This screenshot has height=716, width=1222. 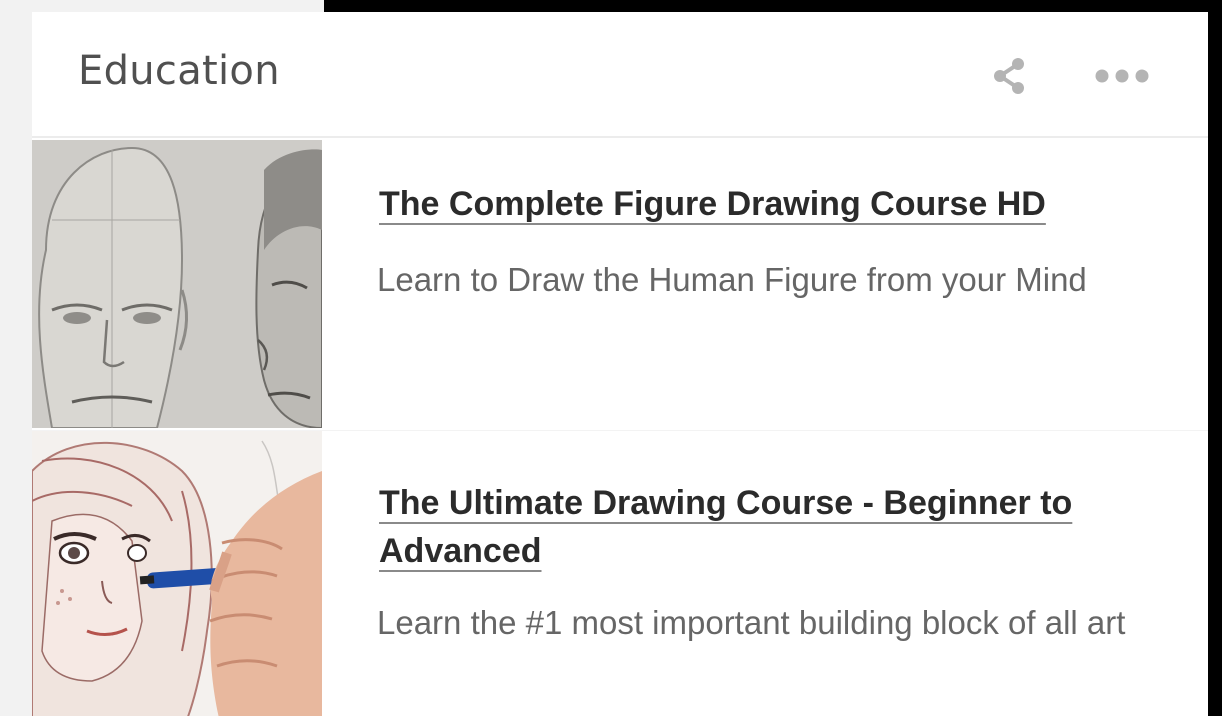 What do you see at coordinates (177, 284) in the screenshot?
I see `course-thumbnail-sketch-heads` at bounding box center [177, 284].